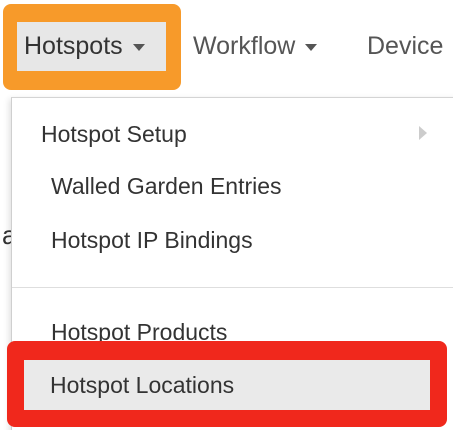 The width and height of the screenshot is (453, 430). I want to click on nav-item-label: Hotspots, so click(73, 45).